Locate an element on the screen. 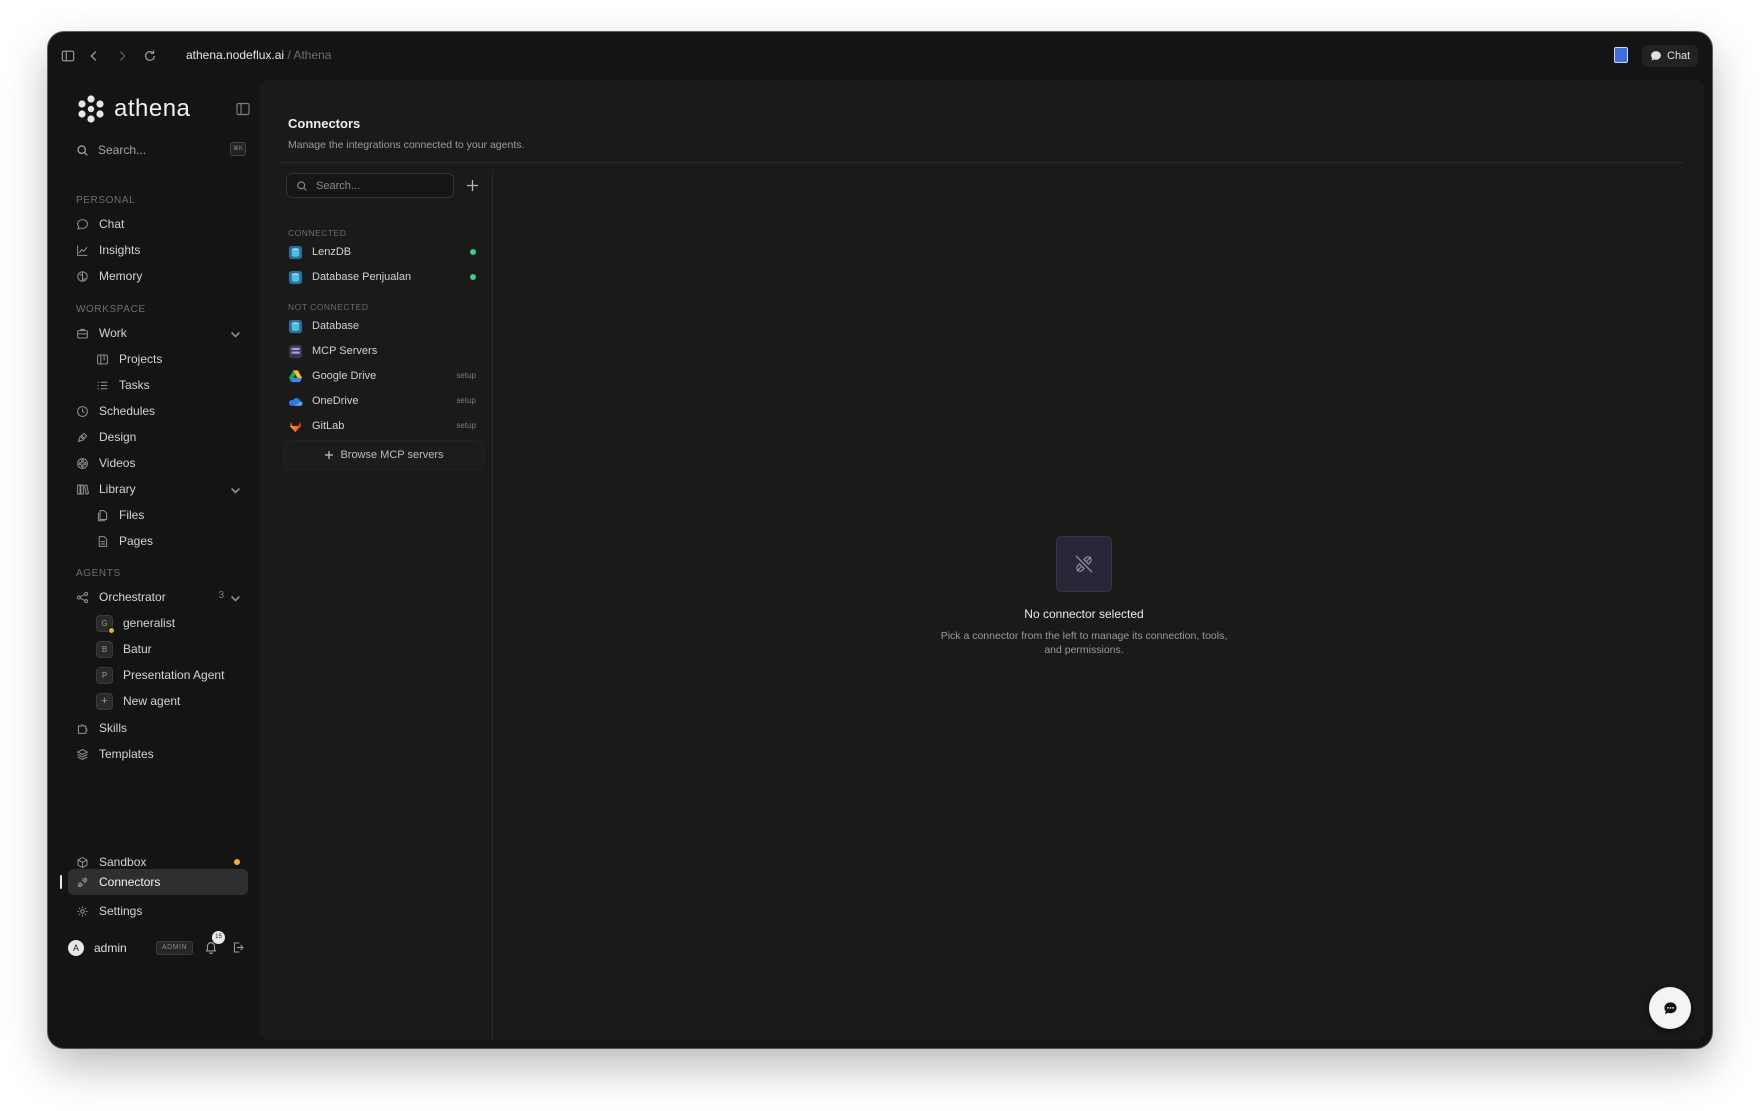 The width and height of the screenshot is (1760, 1111). app-name: athena is located at coordinates (152, 108).